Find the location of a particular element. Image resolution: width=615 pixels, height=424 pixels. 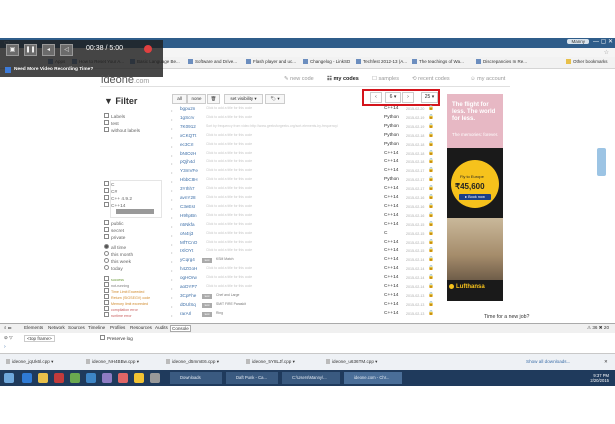

site-logo: ideone.com is located at coordinates (125, 80).